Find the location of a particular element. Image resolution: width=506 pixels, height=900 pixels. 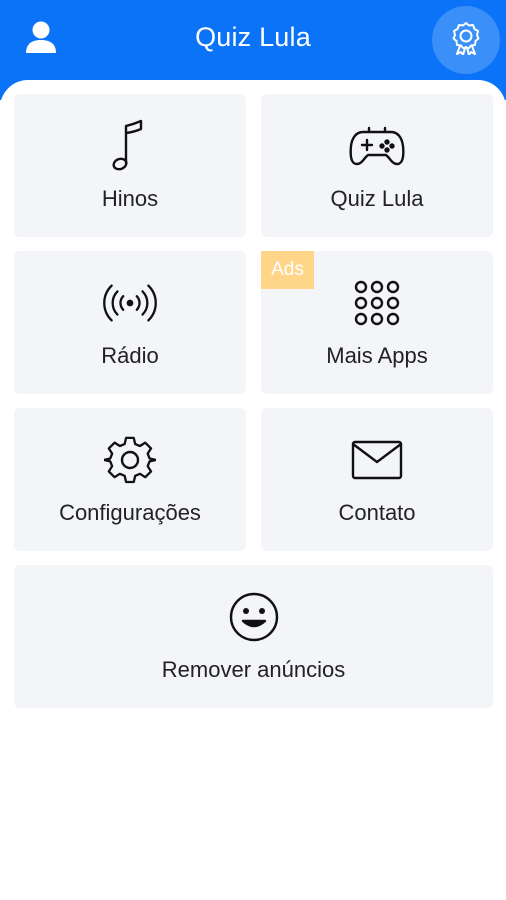

mais-apps-tile: Ads Mais Apps is located at coordinates (377, 322).